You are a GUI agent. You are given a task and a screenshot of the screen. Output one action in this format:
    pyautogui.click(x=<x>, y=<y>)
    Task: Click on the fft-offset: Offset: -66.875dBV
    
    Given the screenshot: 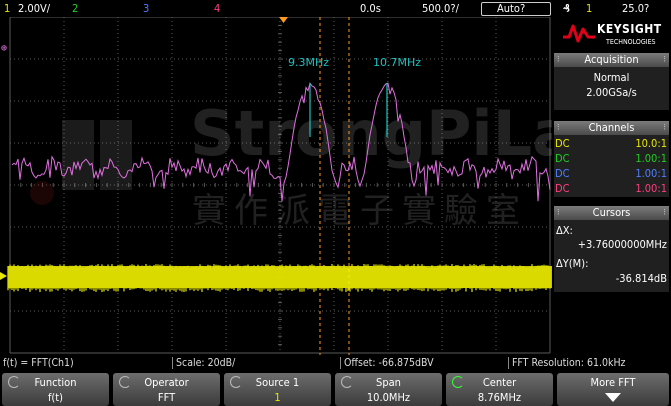 What is the action you would take?
    pyautogui.click(x=389, y=363)
    